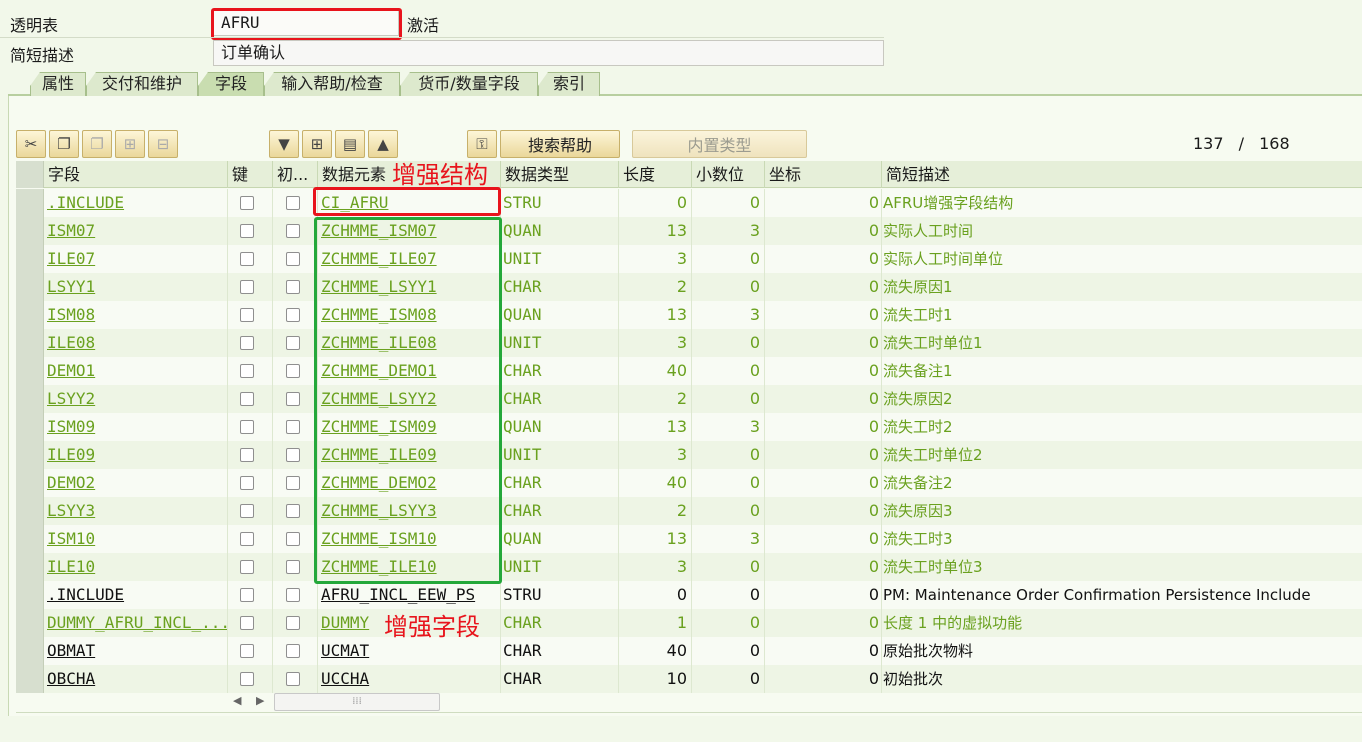 This screenshot has height=742, width=1362. Describe the element at coordinates (719, 144) in the screenshot. I see `builtin-type-button: 内置类型` at that location.